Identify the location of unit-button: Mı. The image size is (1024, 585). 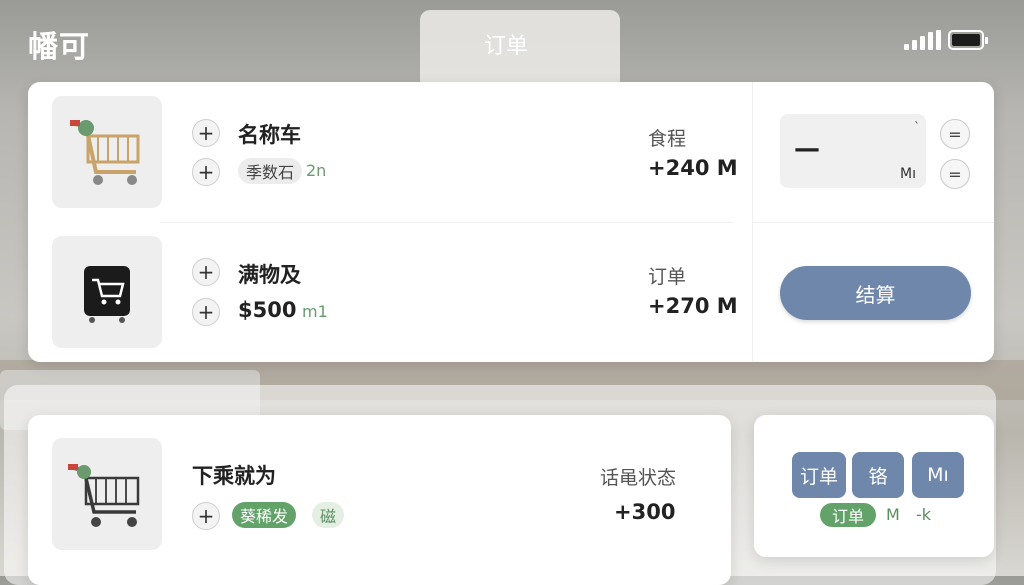
(938, 475).